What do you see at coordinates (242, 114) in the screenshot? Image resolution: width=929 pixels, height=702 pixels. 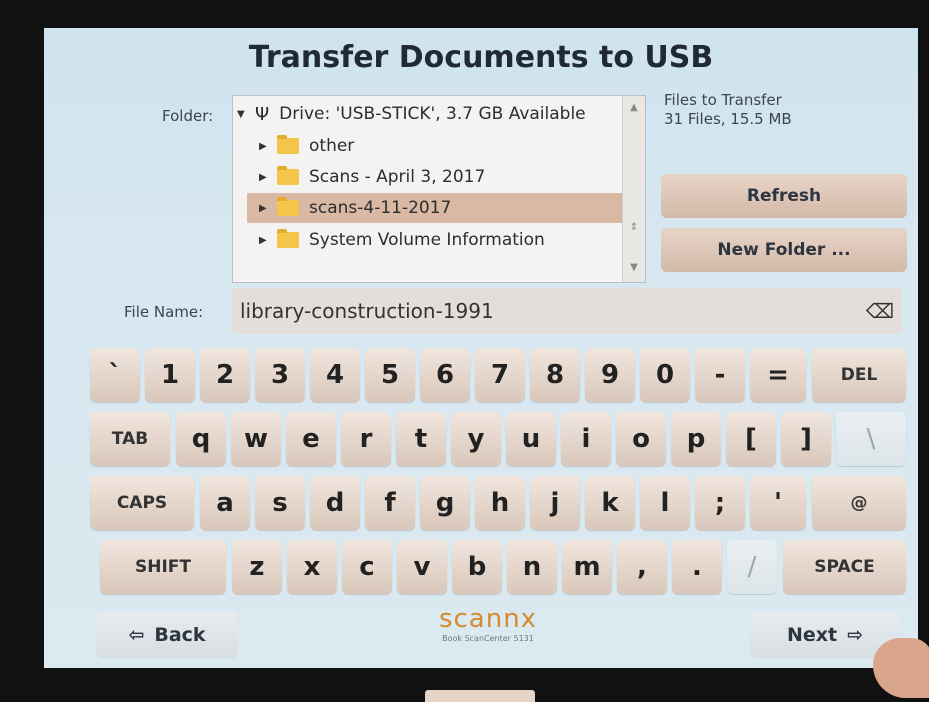 I see `expand-arrow-icon: ▼` at bounding box center [242, 114].